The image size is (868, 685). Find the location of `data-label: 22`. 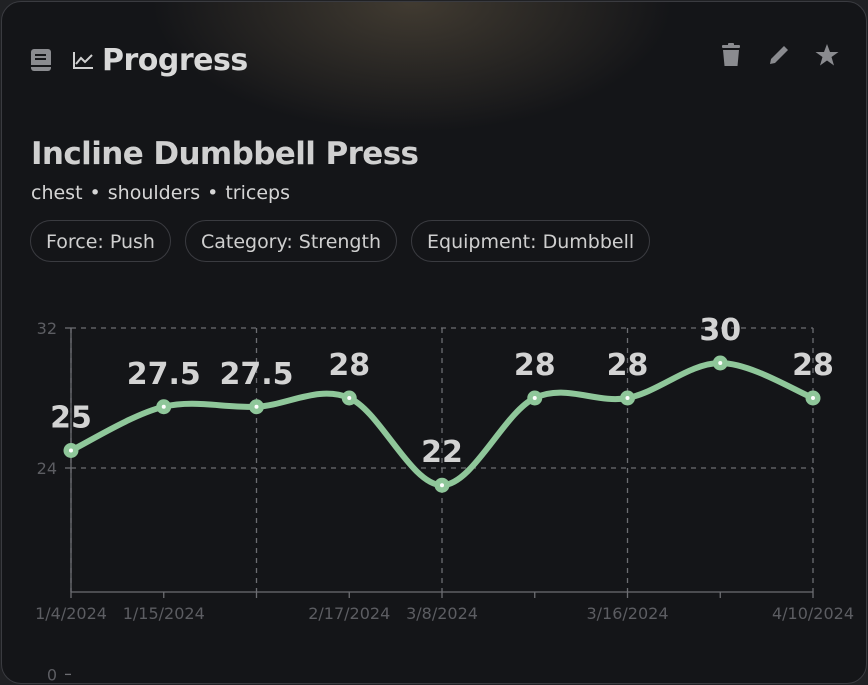

data-label: 22 is located at coordinates (442, 452).